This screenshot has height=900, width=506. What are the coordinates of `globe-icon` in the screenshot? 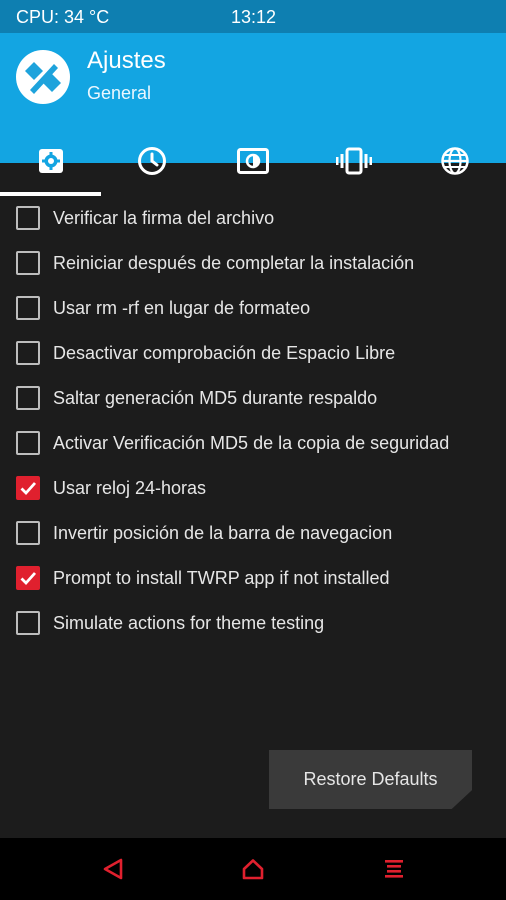 It's located at (454, 160).